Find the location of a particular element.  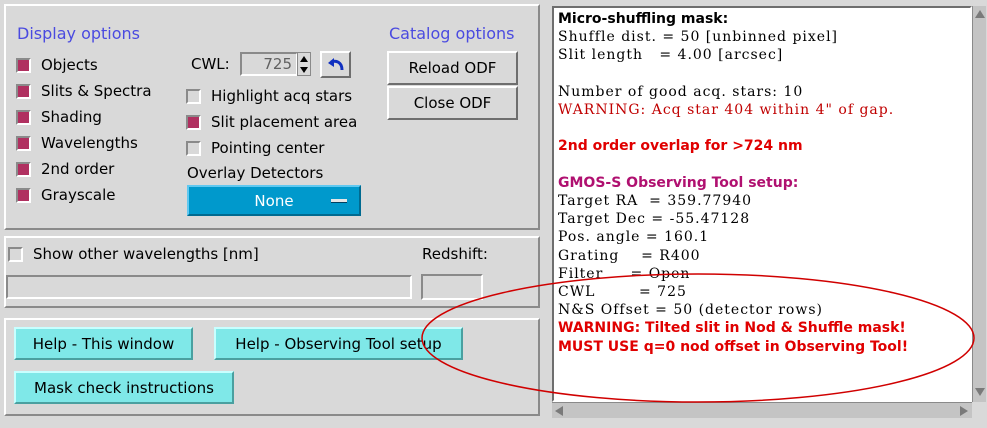

display-option-row: Shading is located at coordinates (59, 117).